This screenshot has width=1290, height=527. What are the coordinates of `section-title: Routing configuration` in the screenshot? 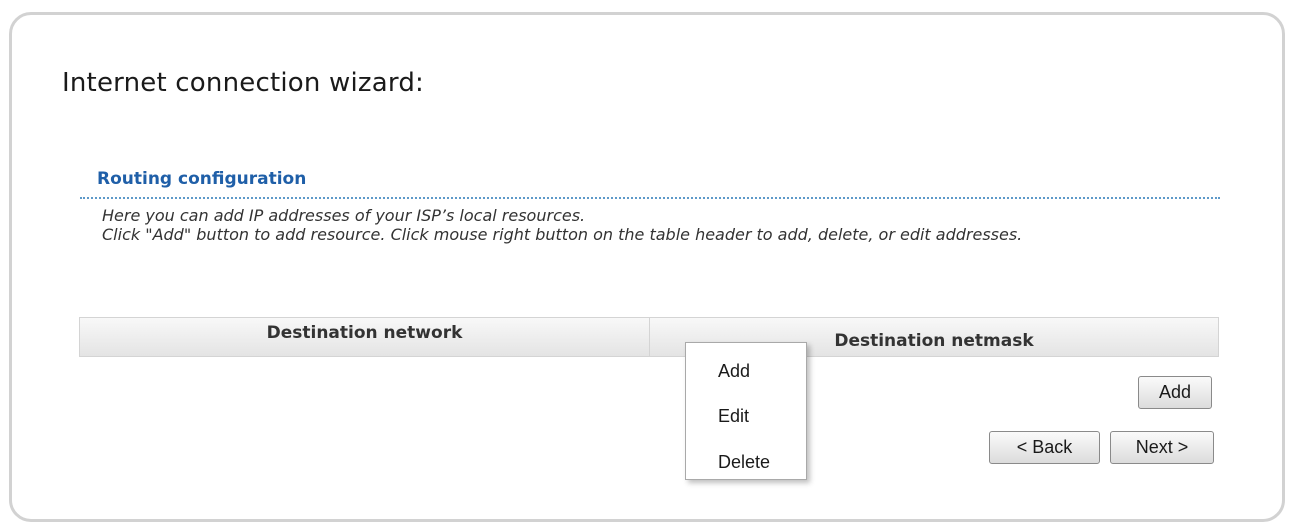 It's located at (202, 179).